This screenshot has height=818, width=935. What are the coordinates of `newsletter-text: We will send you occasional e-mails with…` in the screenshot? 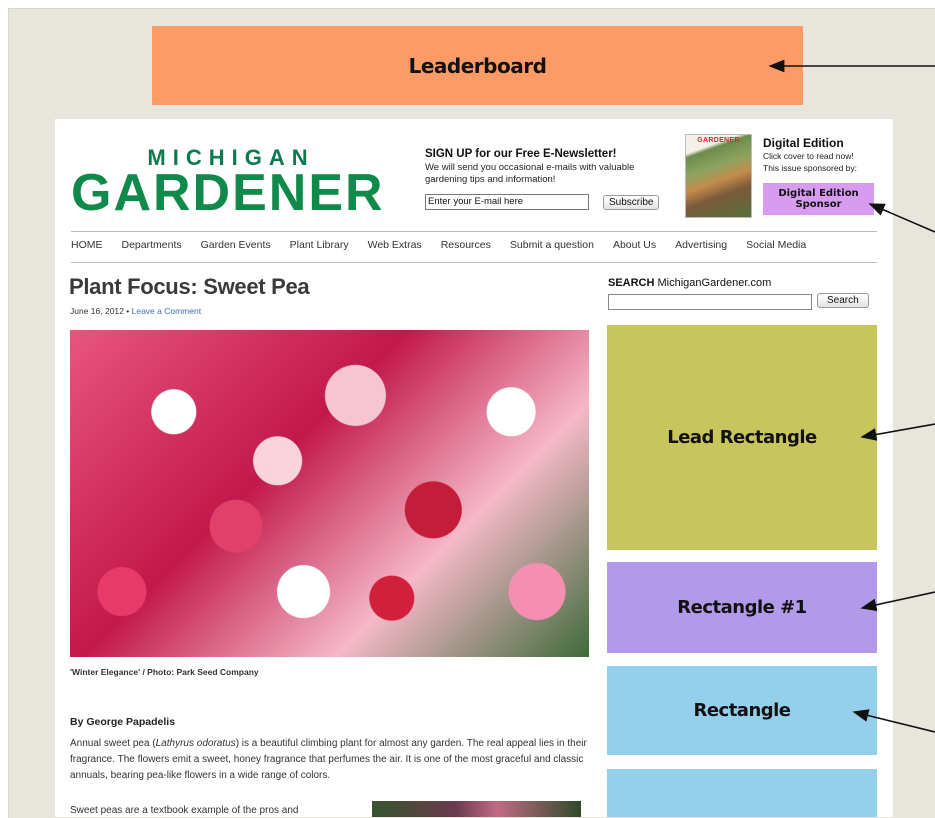 It's located at (530, 173).